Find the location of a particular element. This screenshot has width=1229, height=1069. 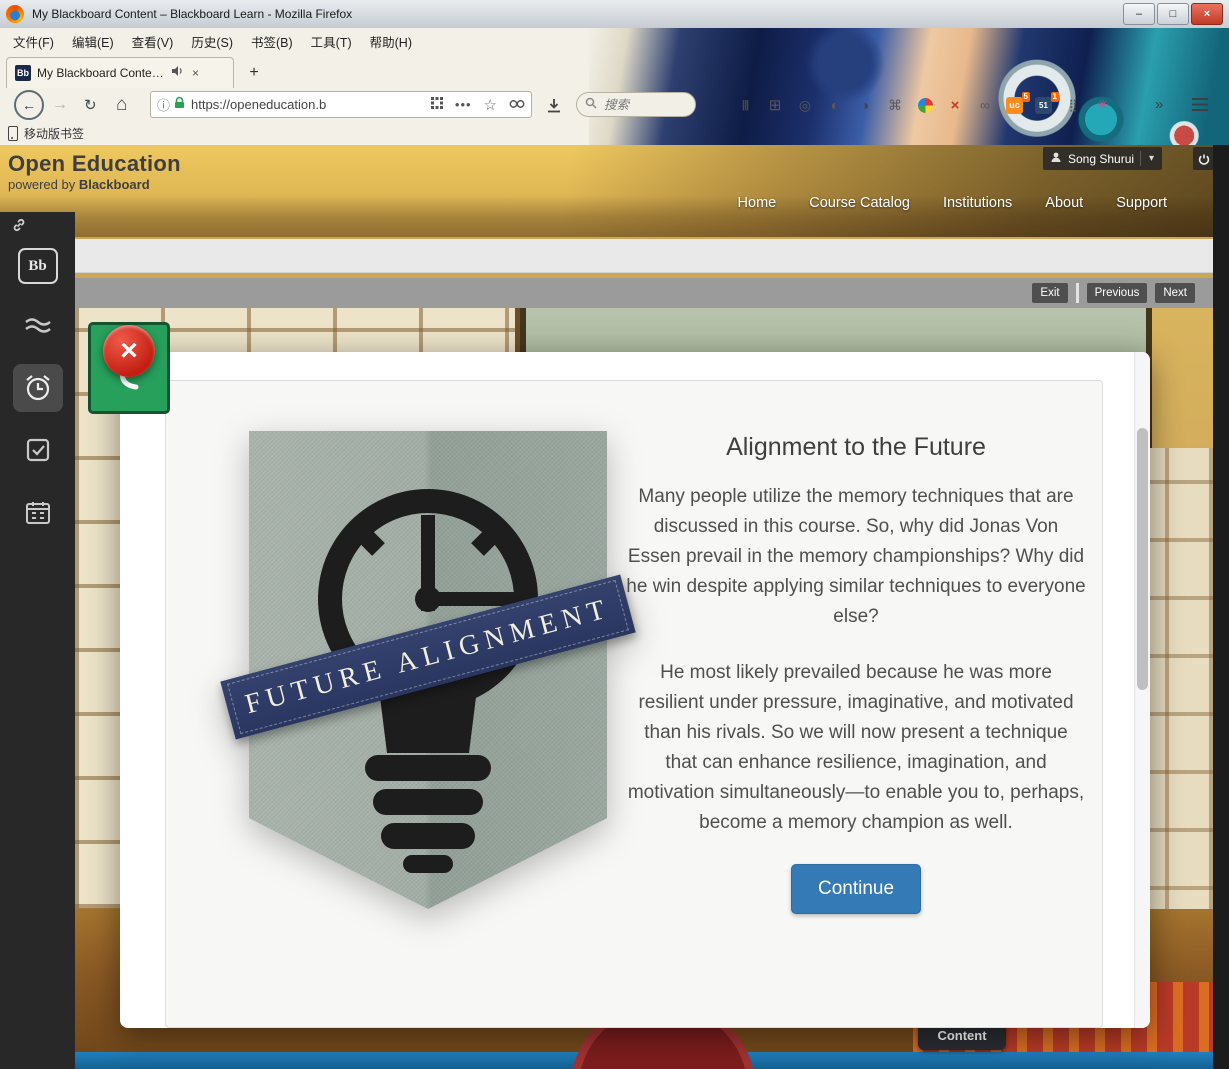

bookmark-star-icon: ☆ is located at coordinates (490, 105).